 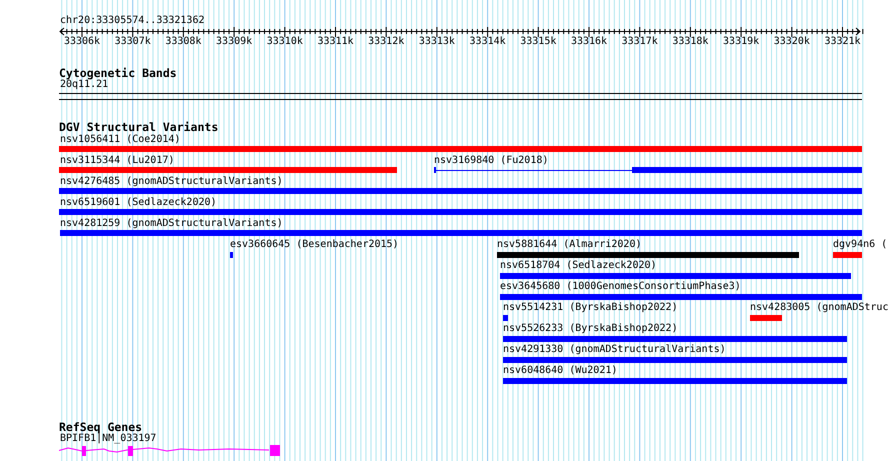 What do you see at coordinates (491, 161) in the screenshot?
I see `variant-label: nsv3169840 (Fu2018)` at bounding box center [491, 161].